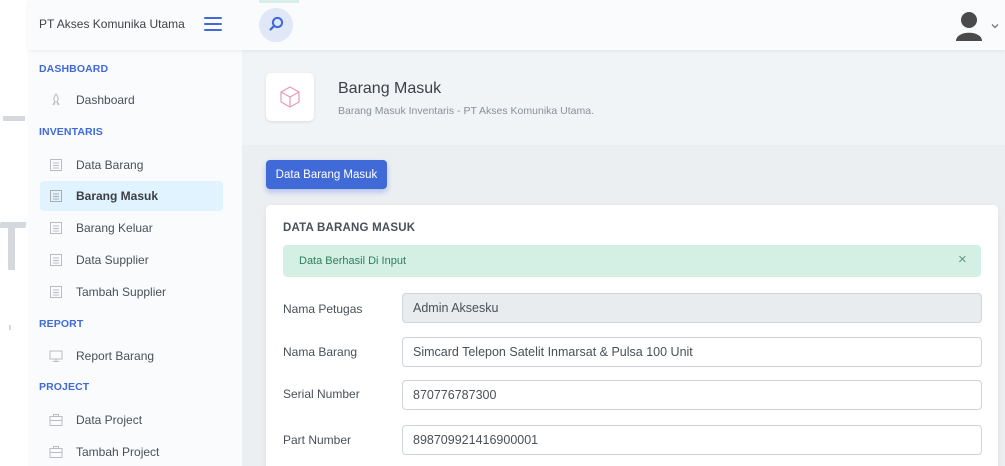 The height and width of the screenshot is (466, 1005). I want to click on sidebar-item-label: Tambah Project, so click(118, 452).